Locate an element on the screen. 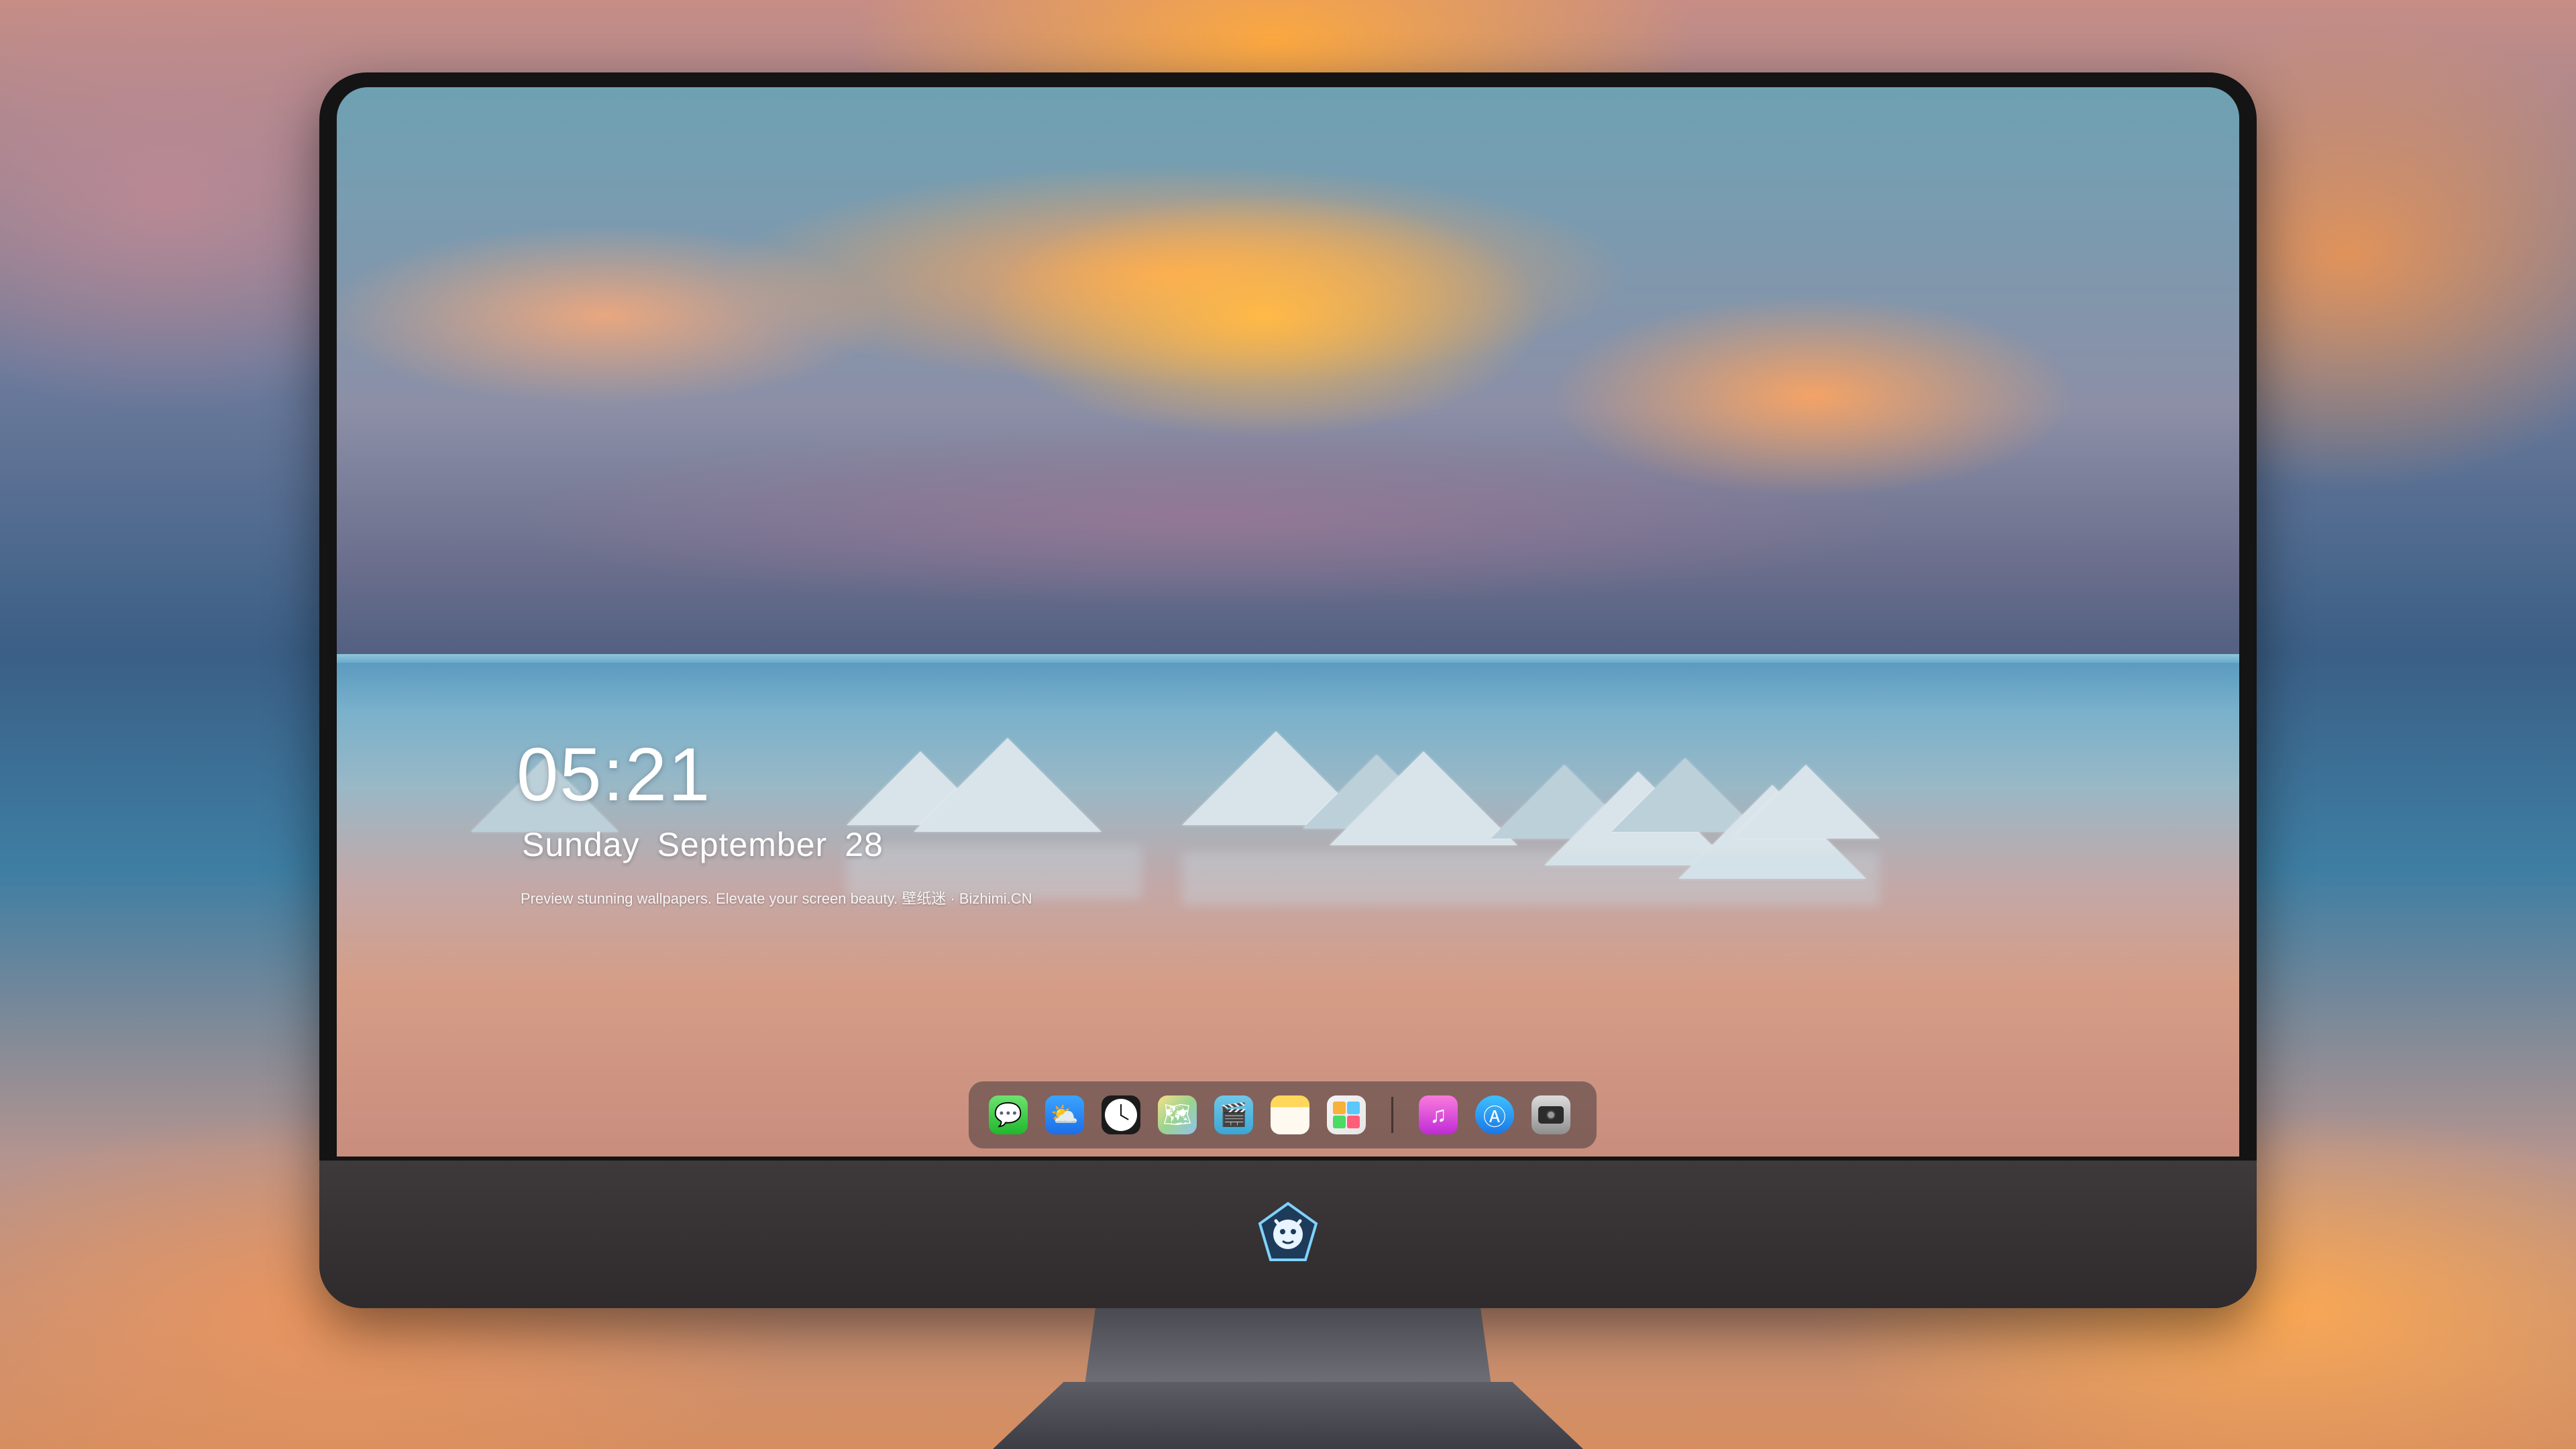 Image resolution: width=2576 pixels, height=1449 pixels. lock-clock: 05:21 is located at coordinates (614, 774).